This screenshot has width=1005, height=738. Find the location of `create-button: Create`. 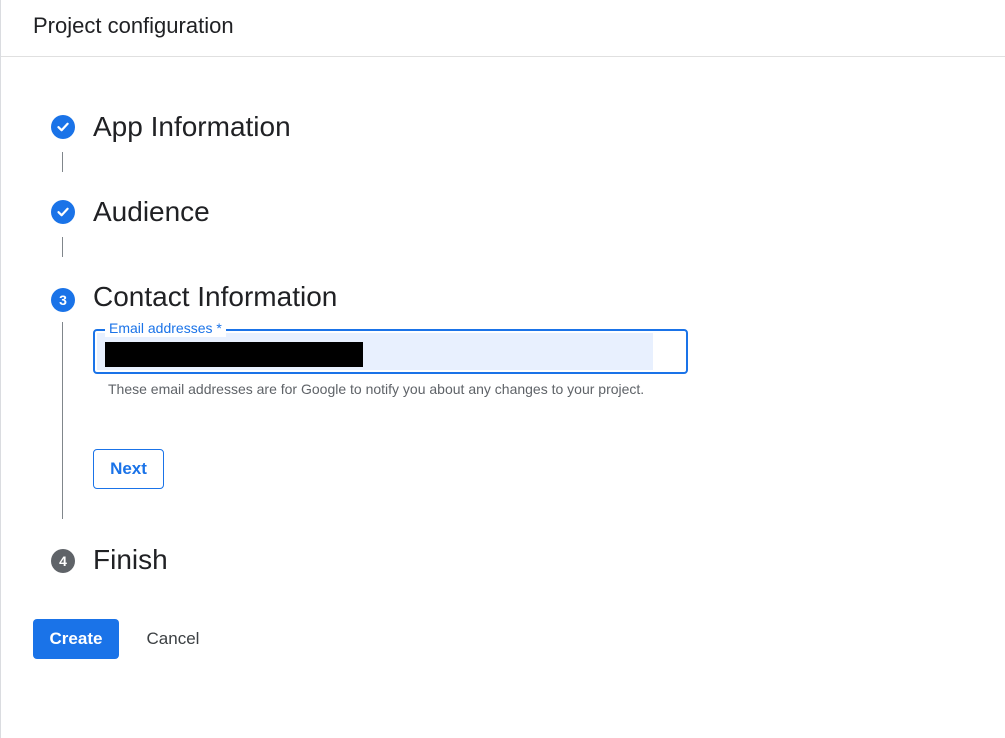

create-button: Create is located at coordinates (76, 639).